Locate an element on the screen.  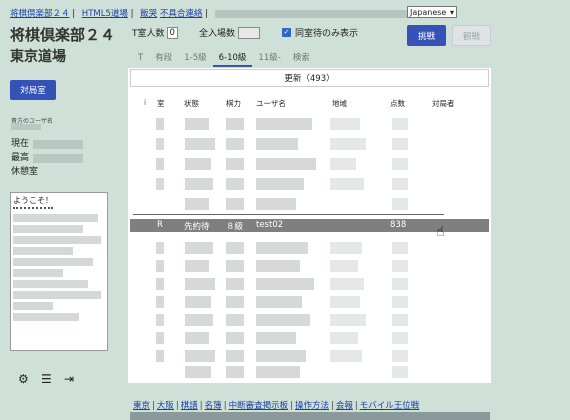
footer-link: 会報 is located at coordinates (344, 406).